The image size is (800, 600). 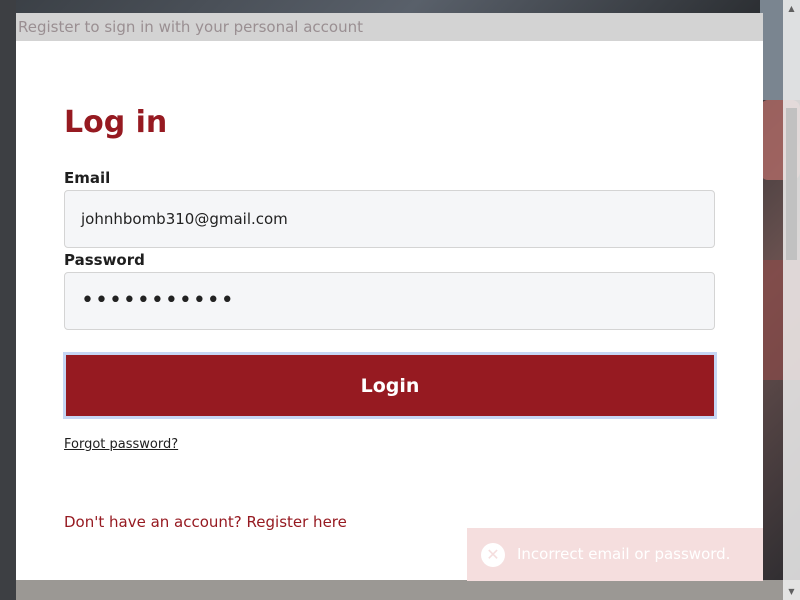 What do you see at coordinates (205, 522) in the screenshot?
I see `register-link: Don't have an account? Register here` at bounding box center [205, 522].